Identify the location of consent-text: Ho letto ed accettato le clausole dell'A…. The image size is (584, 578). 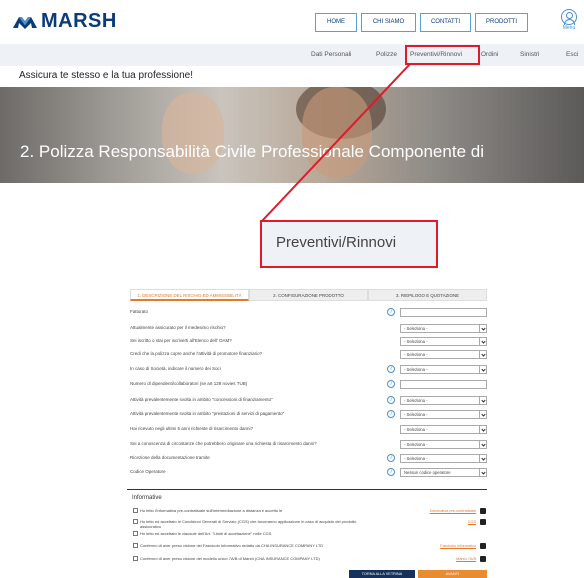
(206, 533).